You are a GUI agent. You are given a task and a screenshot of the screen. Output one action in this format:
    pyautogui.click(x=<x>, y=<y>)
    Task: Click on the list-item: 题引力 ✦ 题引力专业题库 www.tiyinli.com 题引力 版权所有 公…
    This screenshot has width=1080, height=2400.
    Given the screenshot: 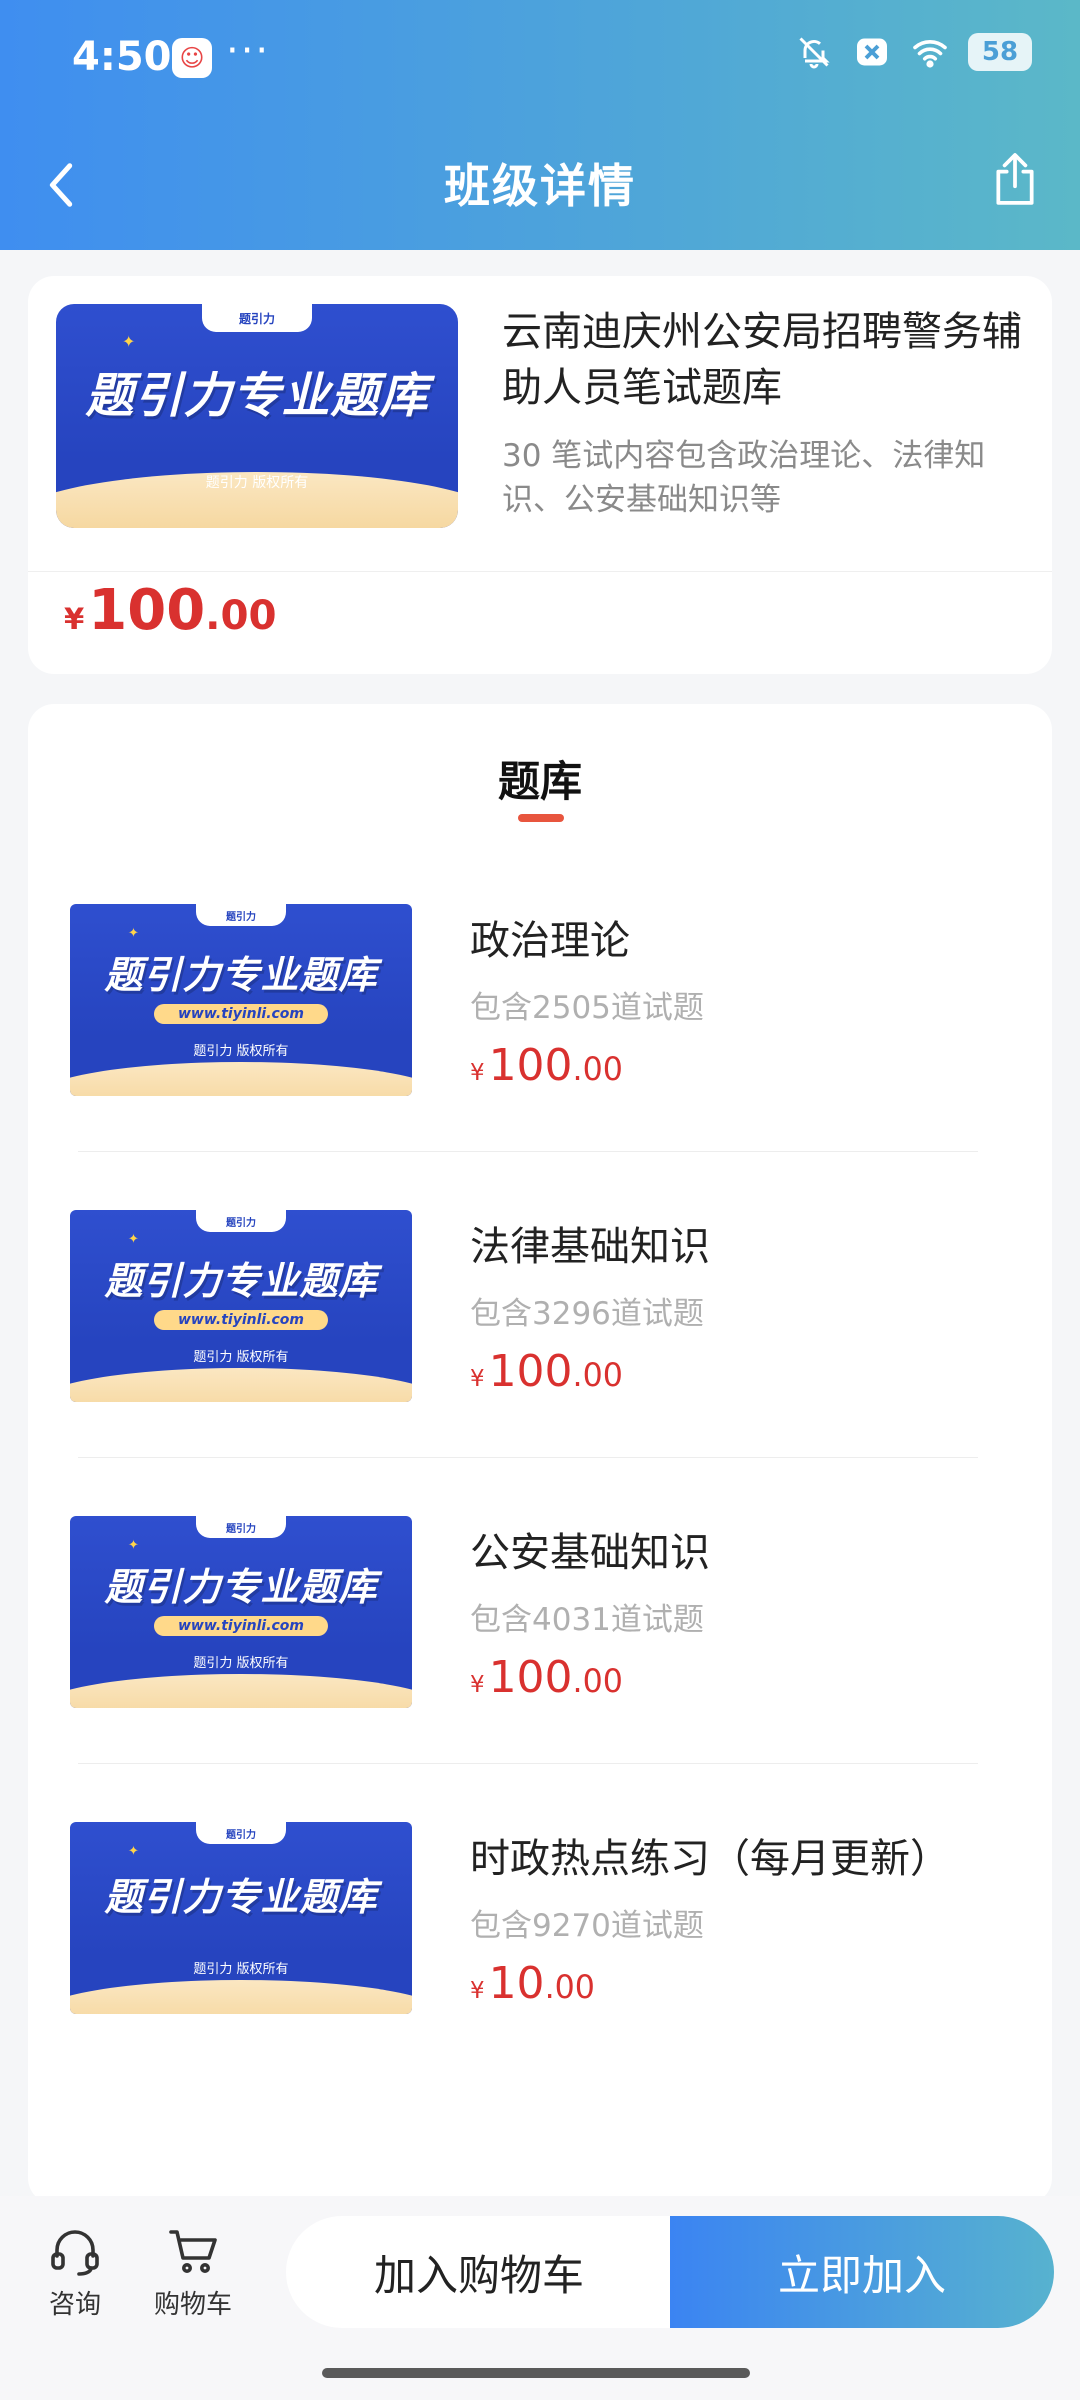 What is the action you would take?
    pyautogui.click(x=540, y=1646)
    